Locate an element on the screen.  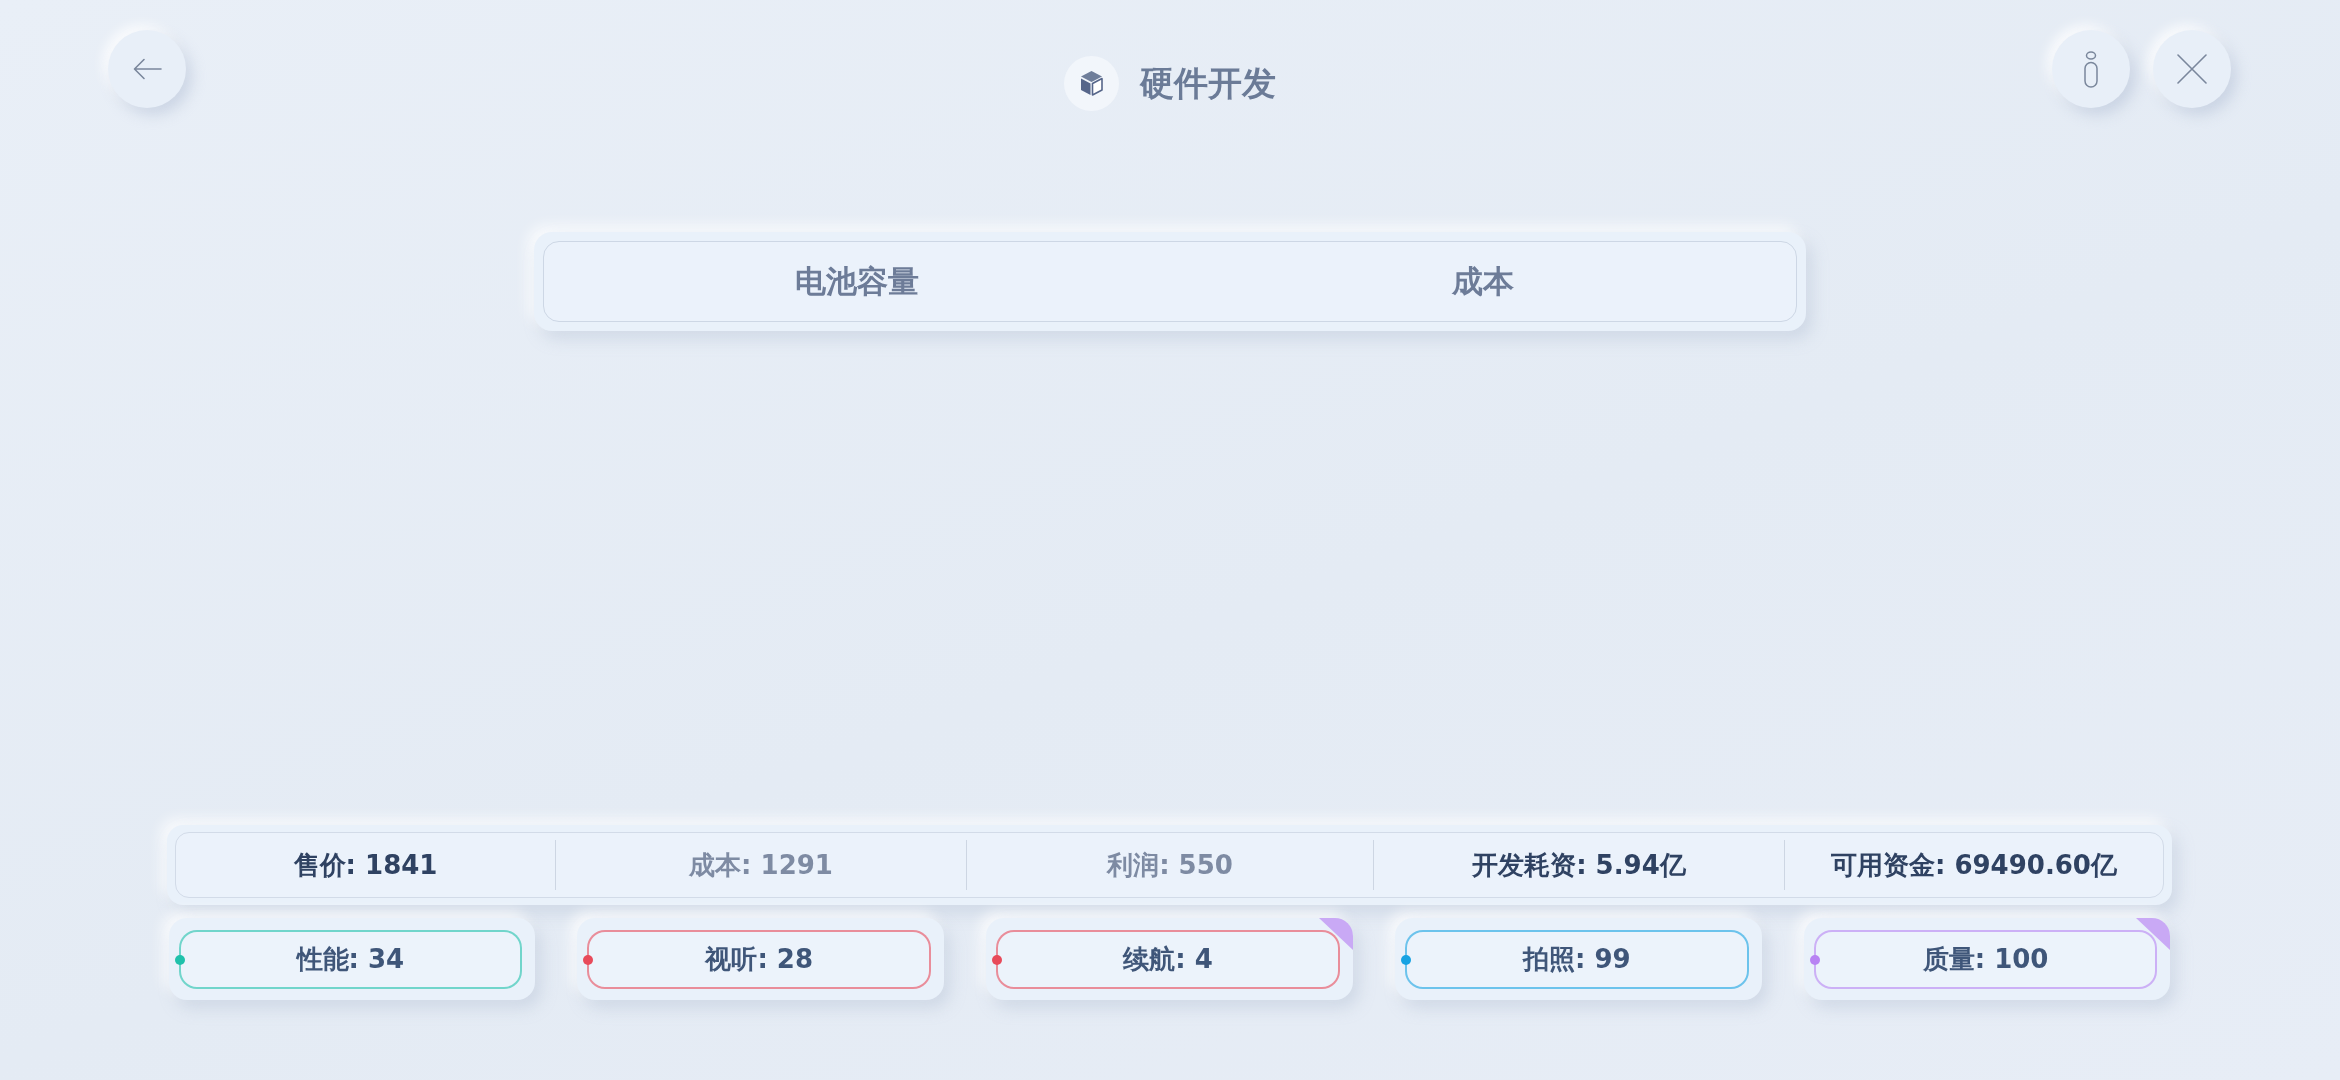
close-icon is located at coordinates (2192, 69).